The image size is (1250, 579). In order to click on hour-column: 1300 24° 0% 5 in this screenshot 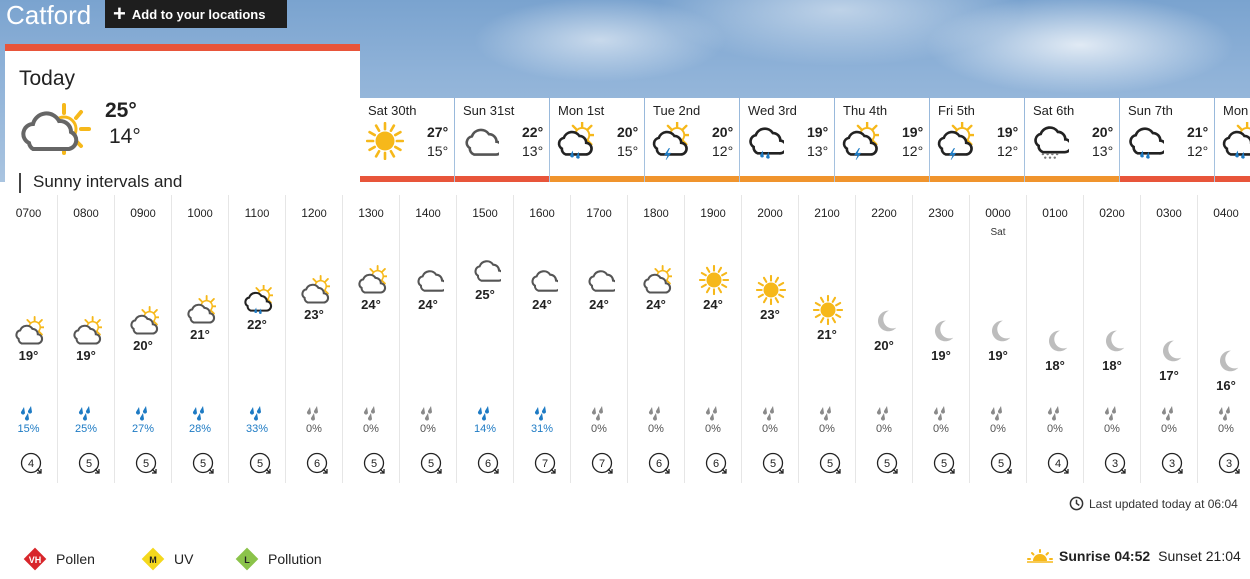, I will do `click(370, 339)`.